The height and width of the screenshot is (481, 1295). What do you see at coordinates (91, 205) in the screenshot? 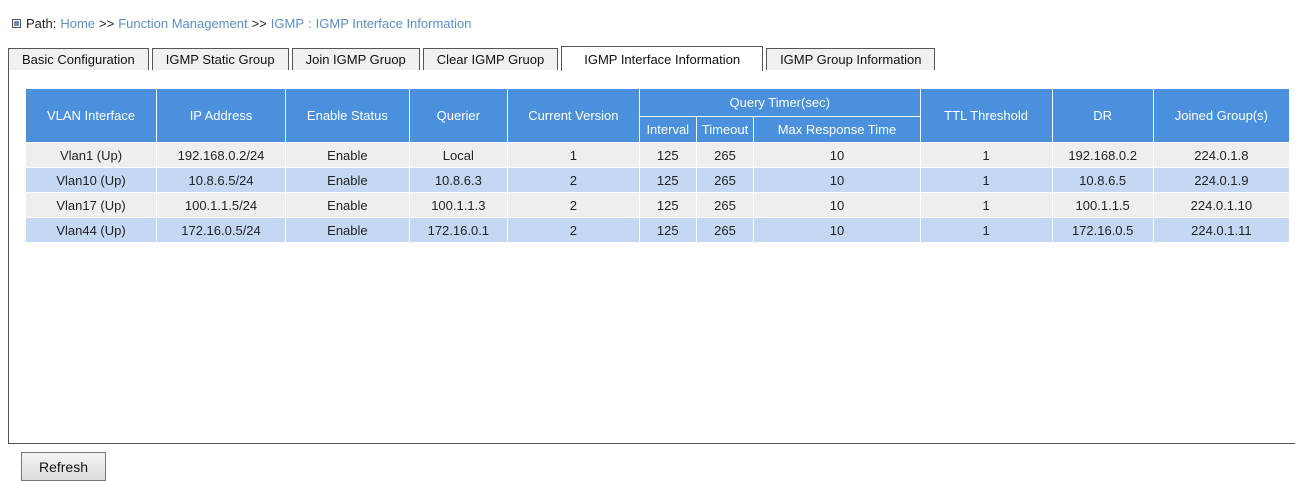
I see `cell-vlan-interface: Vlan17 (Up)` at bounding box center [91, 205].